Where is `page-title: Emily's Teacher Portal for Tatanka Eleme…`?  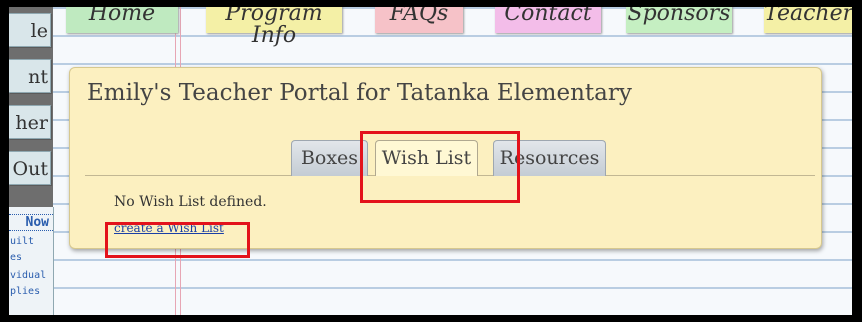
page-title: Emily's Teacher Portal for Tatanka Eleme… is located at coordinates (359, 93).